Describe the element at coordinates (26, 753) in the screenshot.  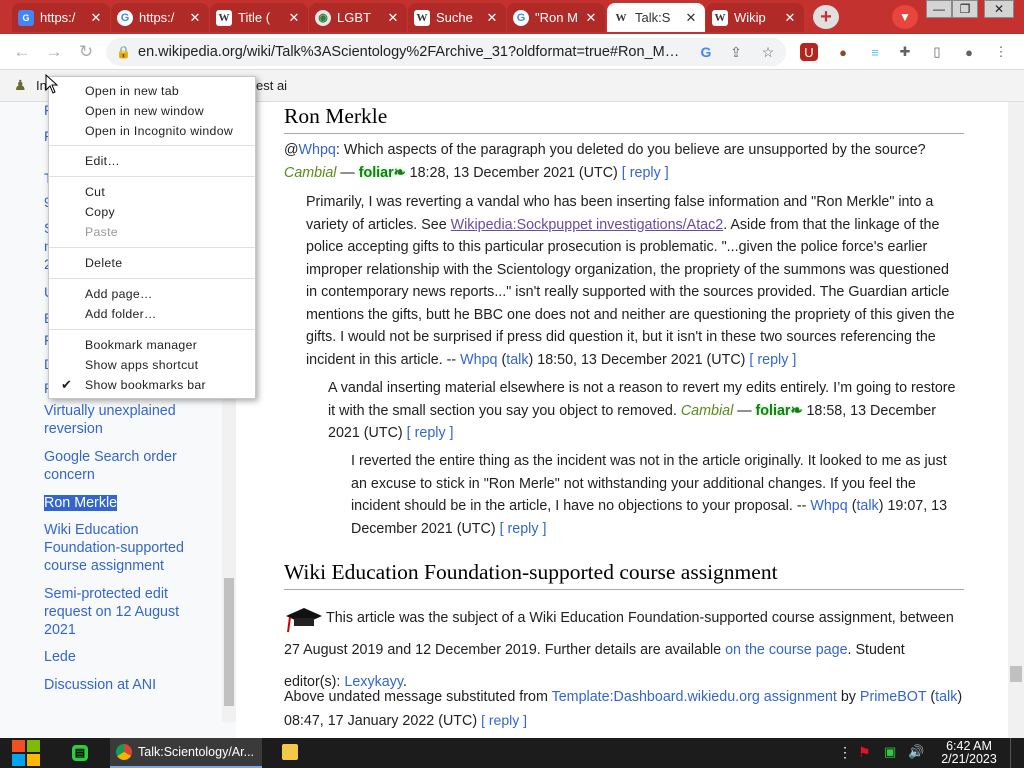
I see `start-button` at that location.